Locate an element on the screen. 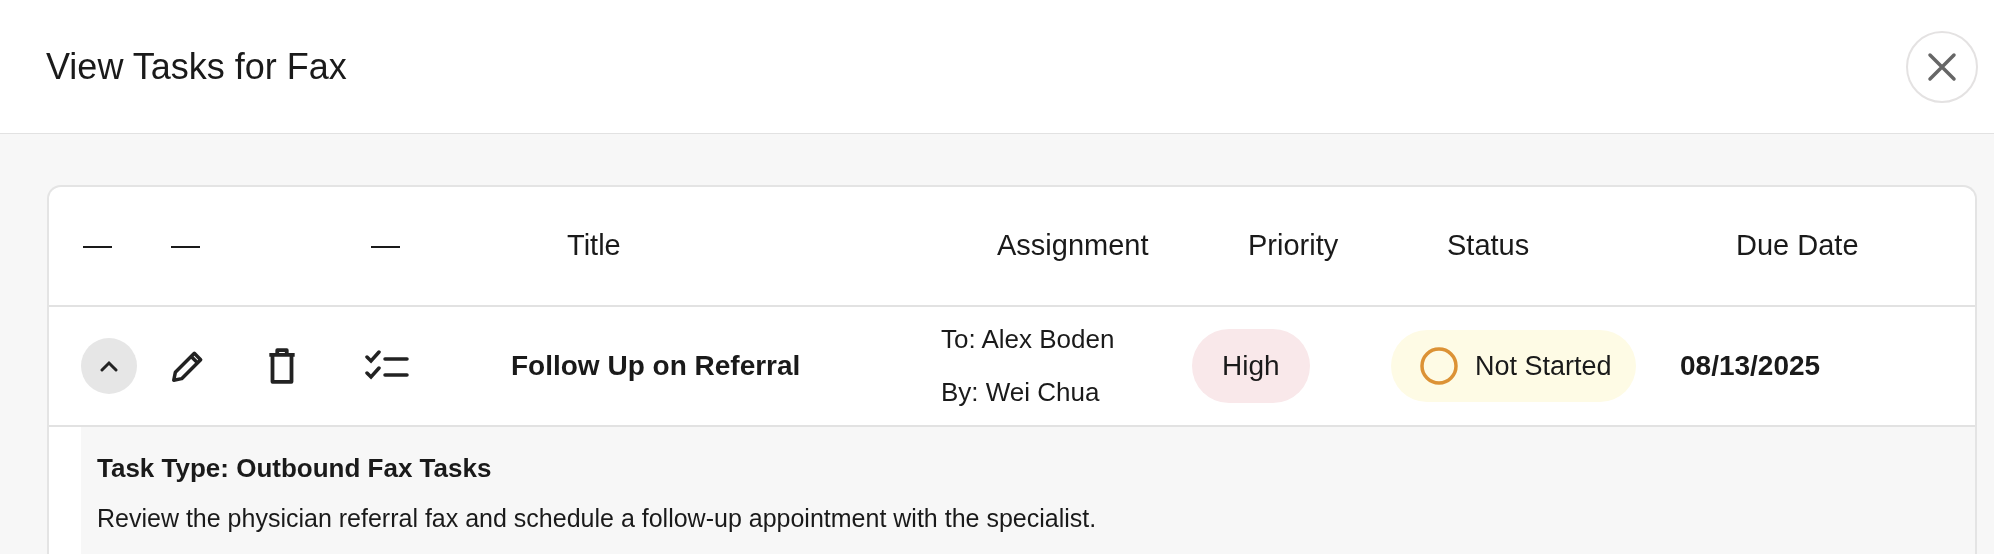 Image resolution: width=1994 pixels, height=554 pixels. column-header: Due Date is located at coordinates (1797, 245).